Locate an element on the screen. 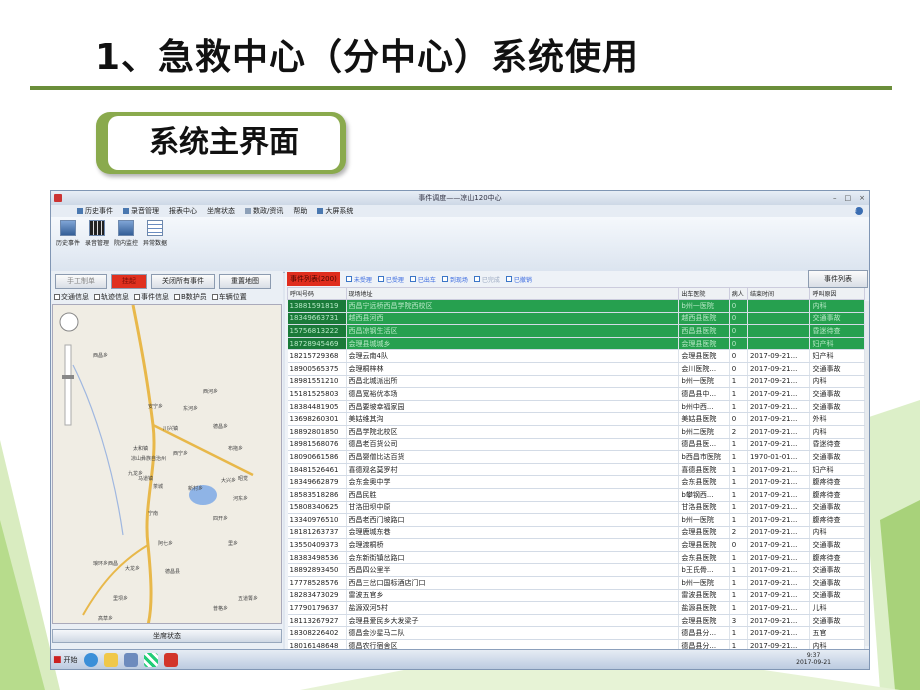 The height and width of the screenshot is (690, 920). close-all-events-button: 关闭所有事件 is located at coordinates (183, 281).